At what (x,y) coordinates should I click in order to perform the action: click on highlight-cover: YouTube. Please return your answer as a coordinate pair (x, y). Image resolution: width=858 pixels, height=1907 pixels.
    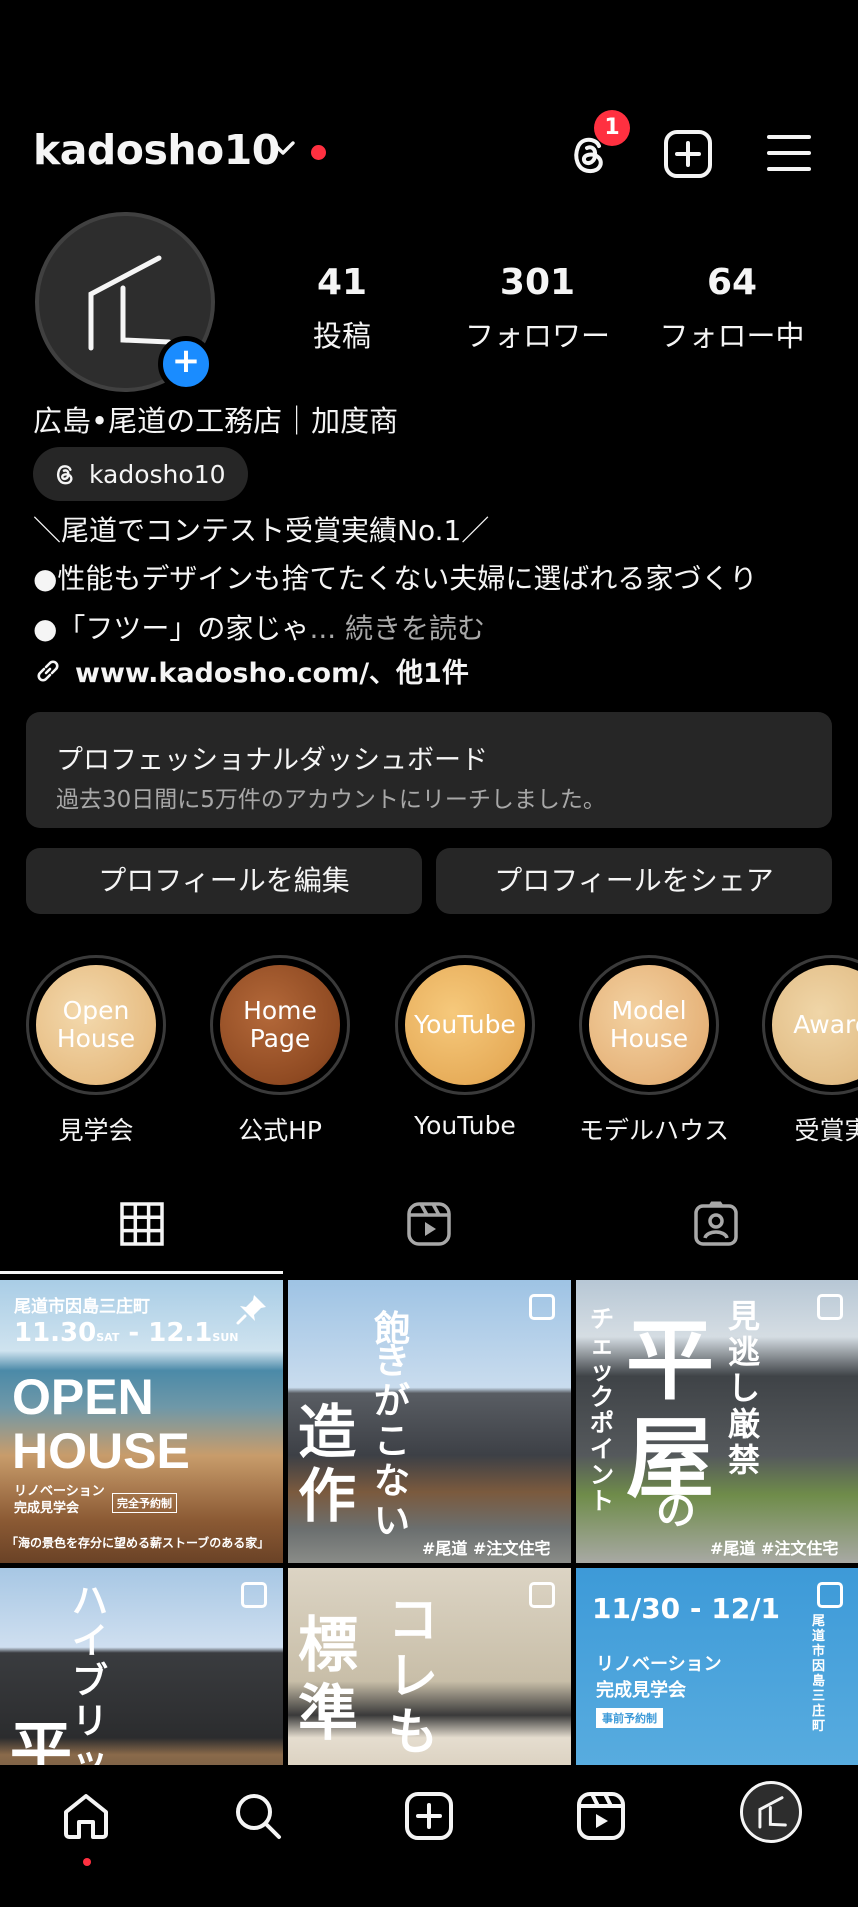
    Looking at the image, I should click on (465, 1025).